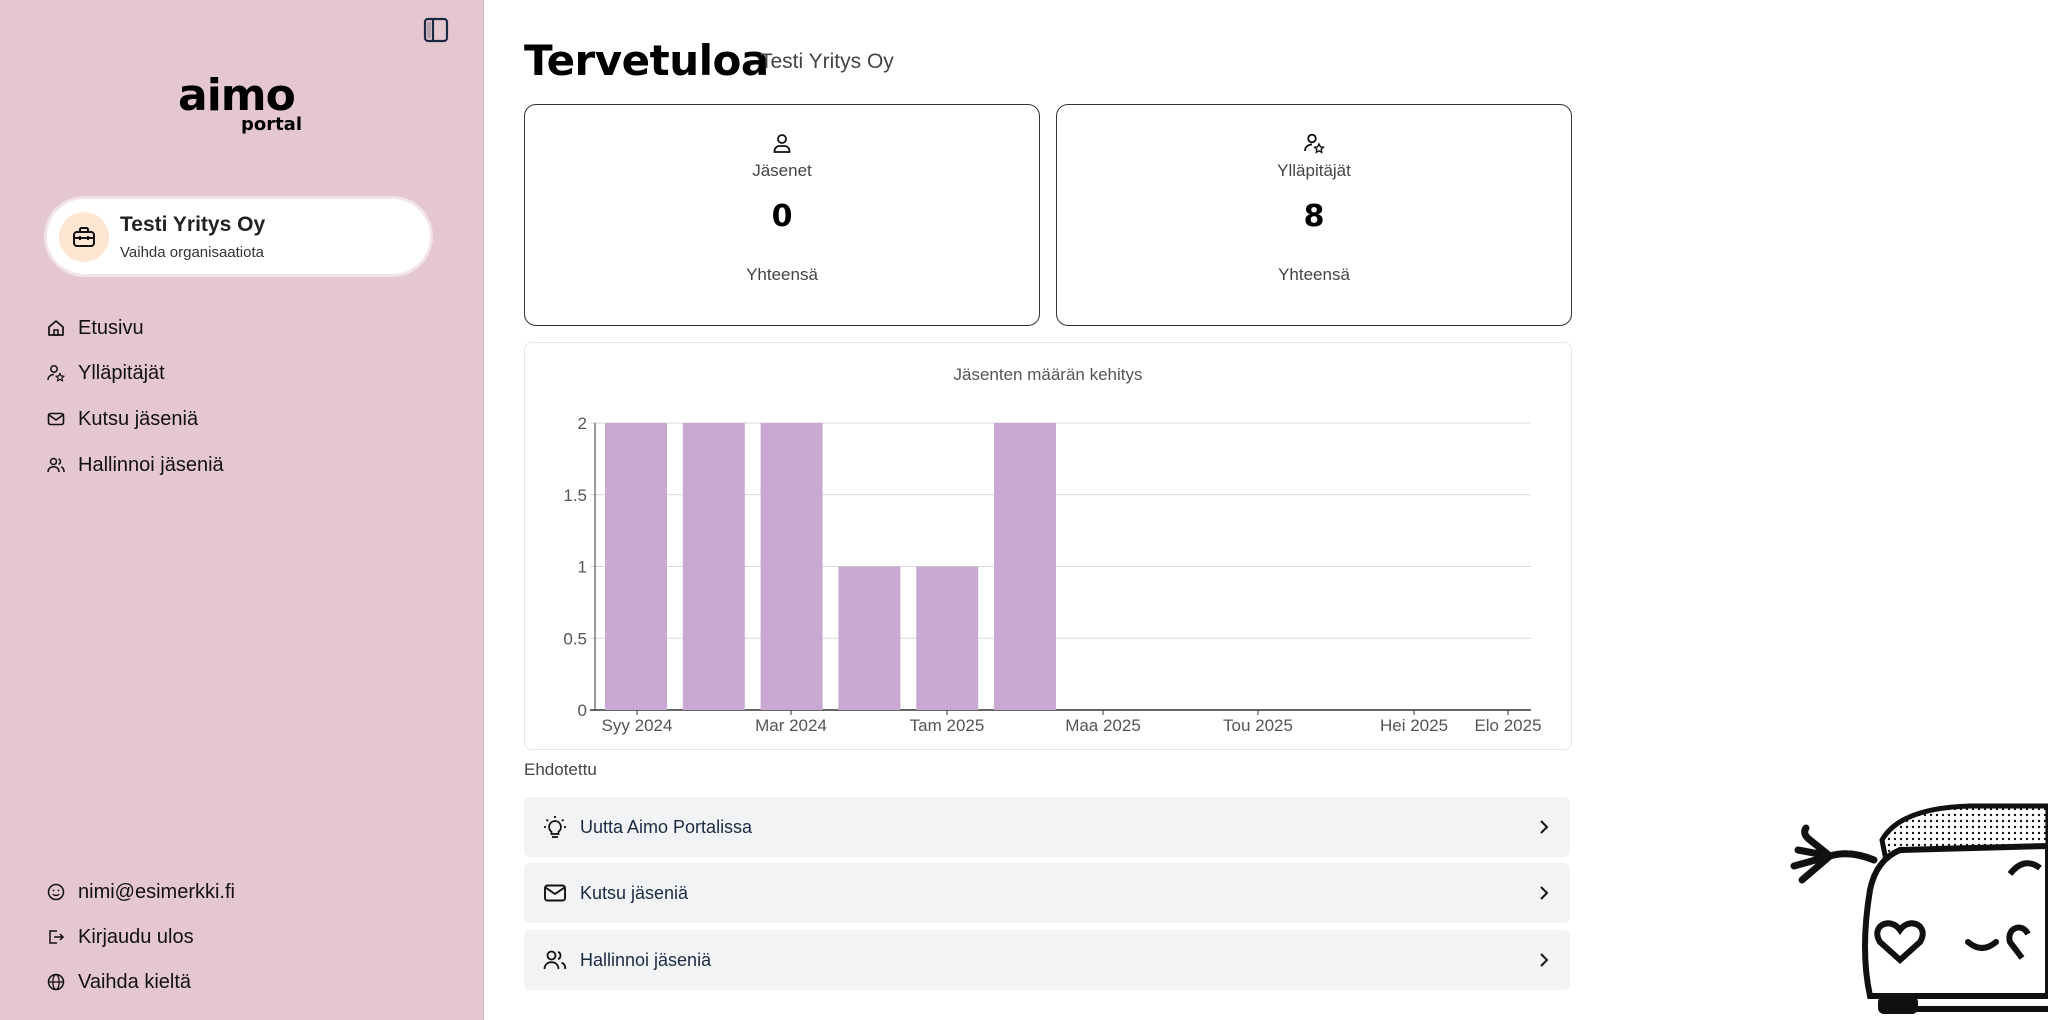 The width and height of the screenshot is (2048, 1020). What do you see at coordinates (193, 224) in the screenshot?
I see `org-name: Testi Yritys Oy` at bounding box center [193, 224].